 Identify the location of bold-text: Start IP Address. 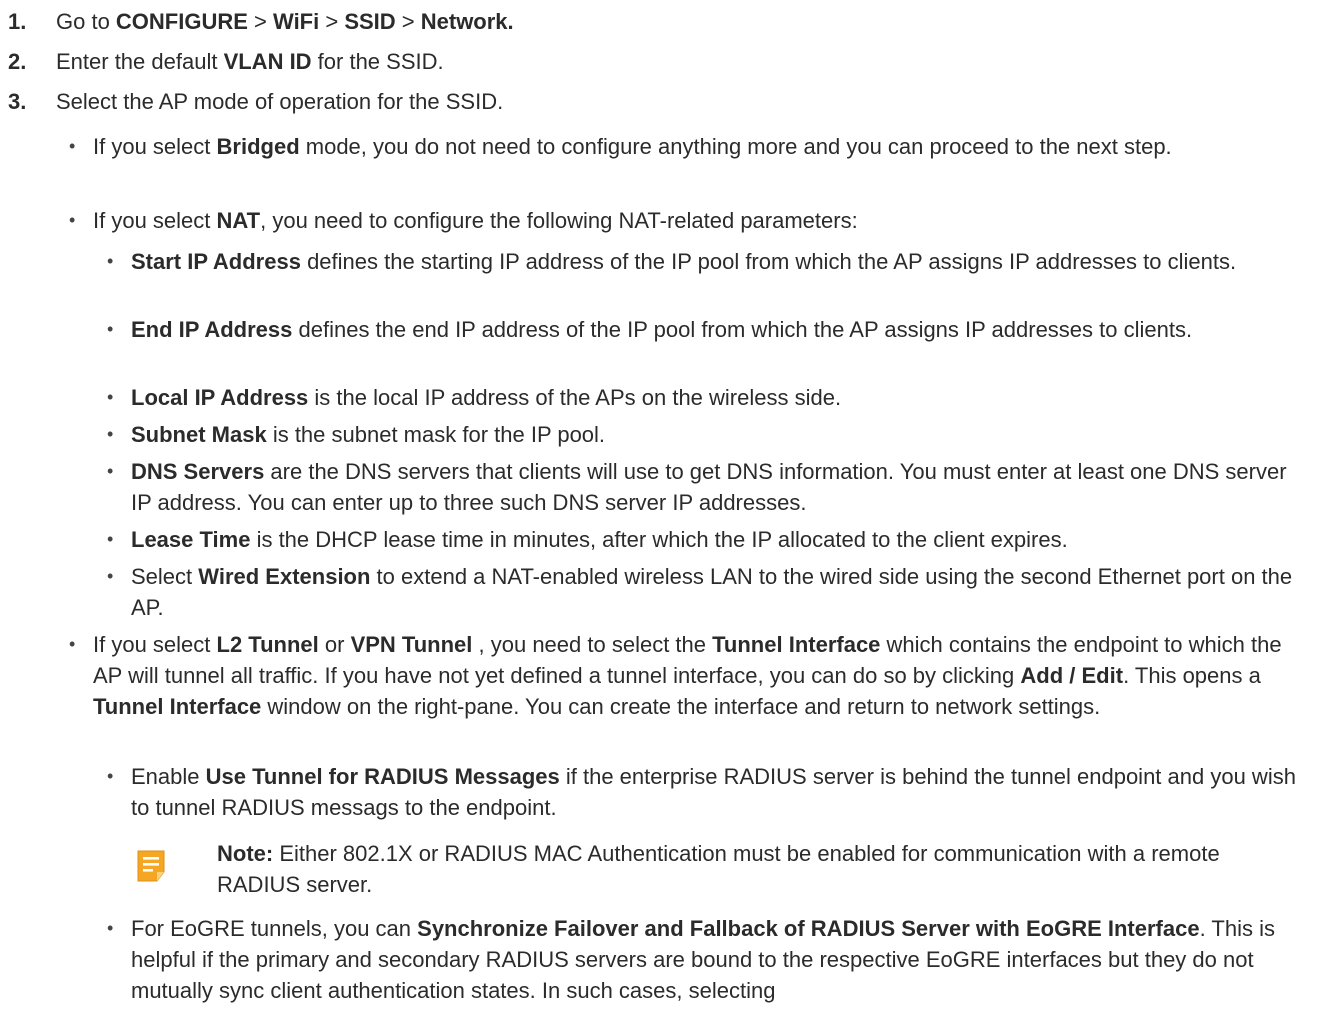
(216, 261).